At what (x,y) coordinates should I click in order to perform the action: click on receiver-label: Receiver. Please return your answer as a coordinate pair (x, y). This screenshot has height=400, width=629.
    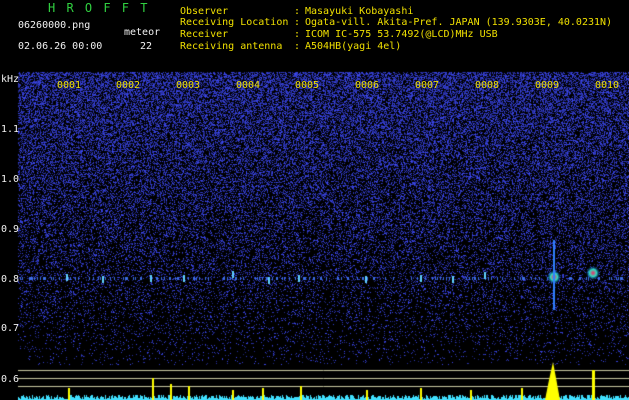
    Looking at the image, I should click on (204, 34).